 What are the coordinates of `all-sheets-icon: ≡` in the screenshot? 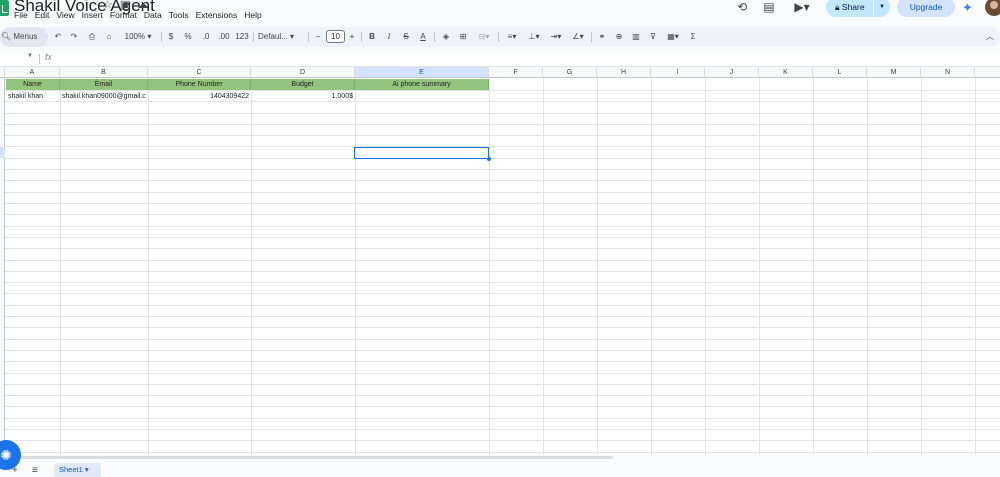 It's located at (35, 470).